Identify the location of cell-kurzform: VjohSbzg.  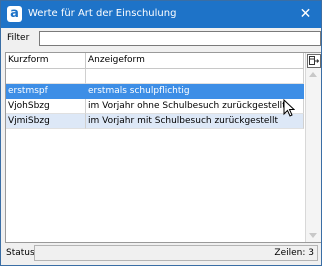
(46, 106).